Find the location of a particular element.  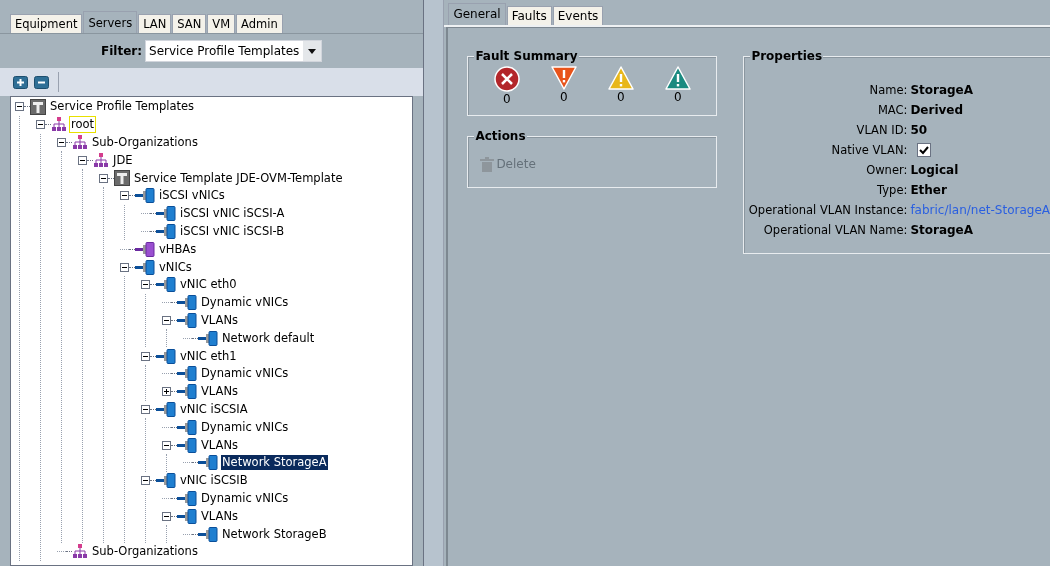

minor-fault-icon is located at coordinates (620, 78).